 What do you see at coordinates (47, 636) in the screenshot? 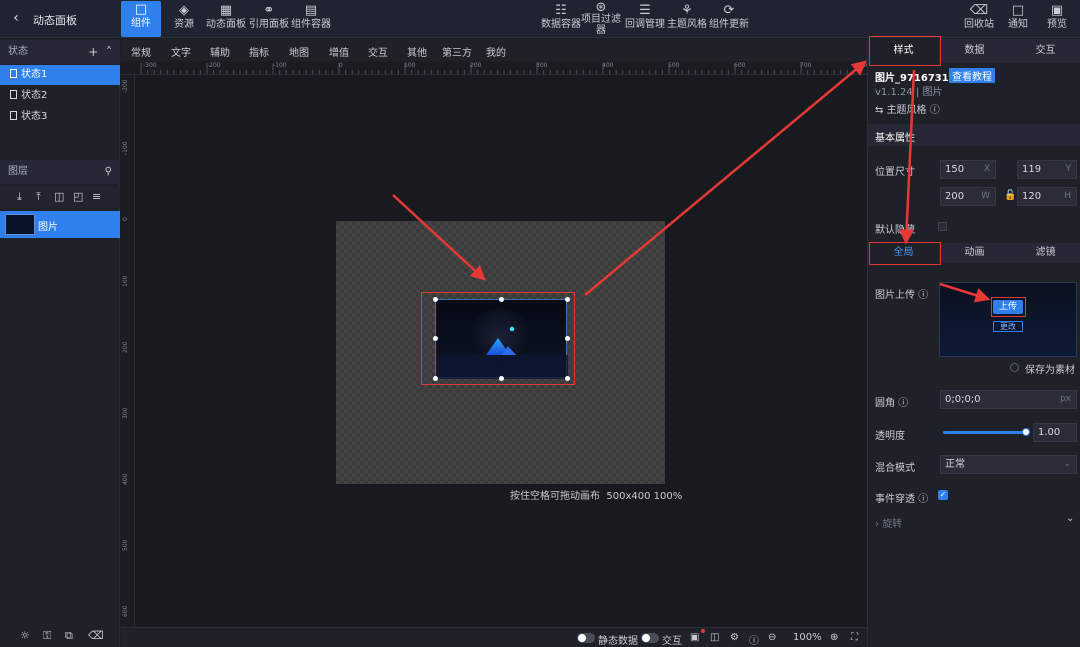
I see `lock-icon: ⚿` at bounding box center [47, 636].